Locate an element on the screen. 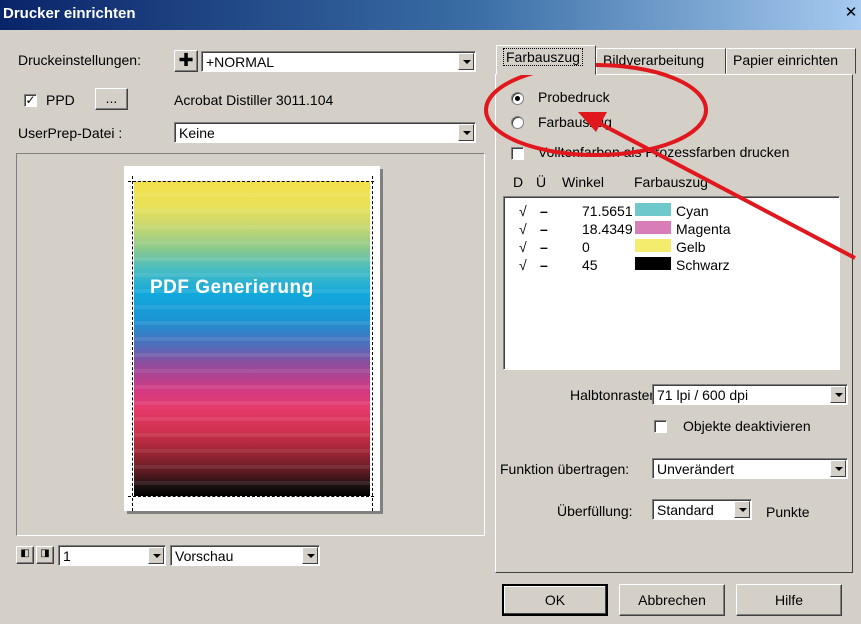  swatch-cyan is located at coordinates (653, 209).